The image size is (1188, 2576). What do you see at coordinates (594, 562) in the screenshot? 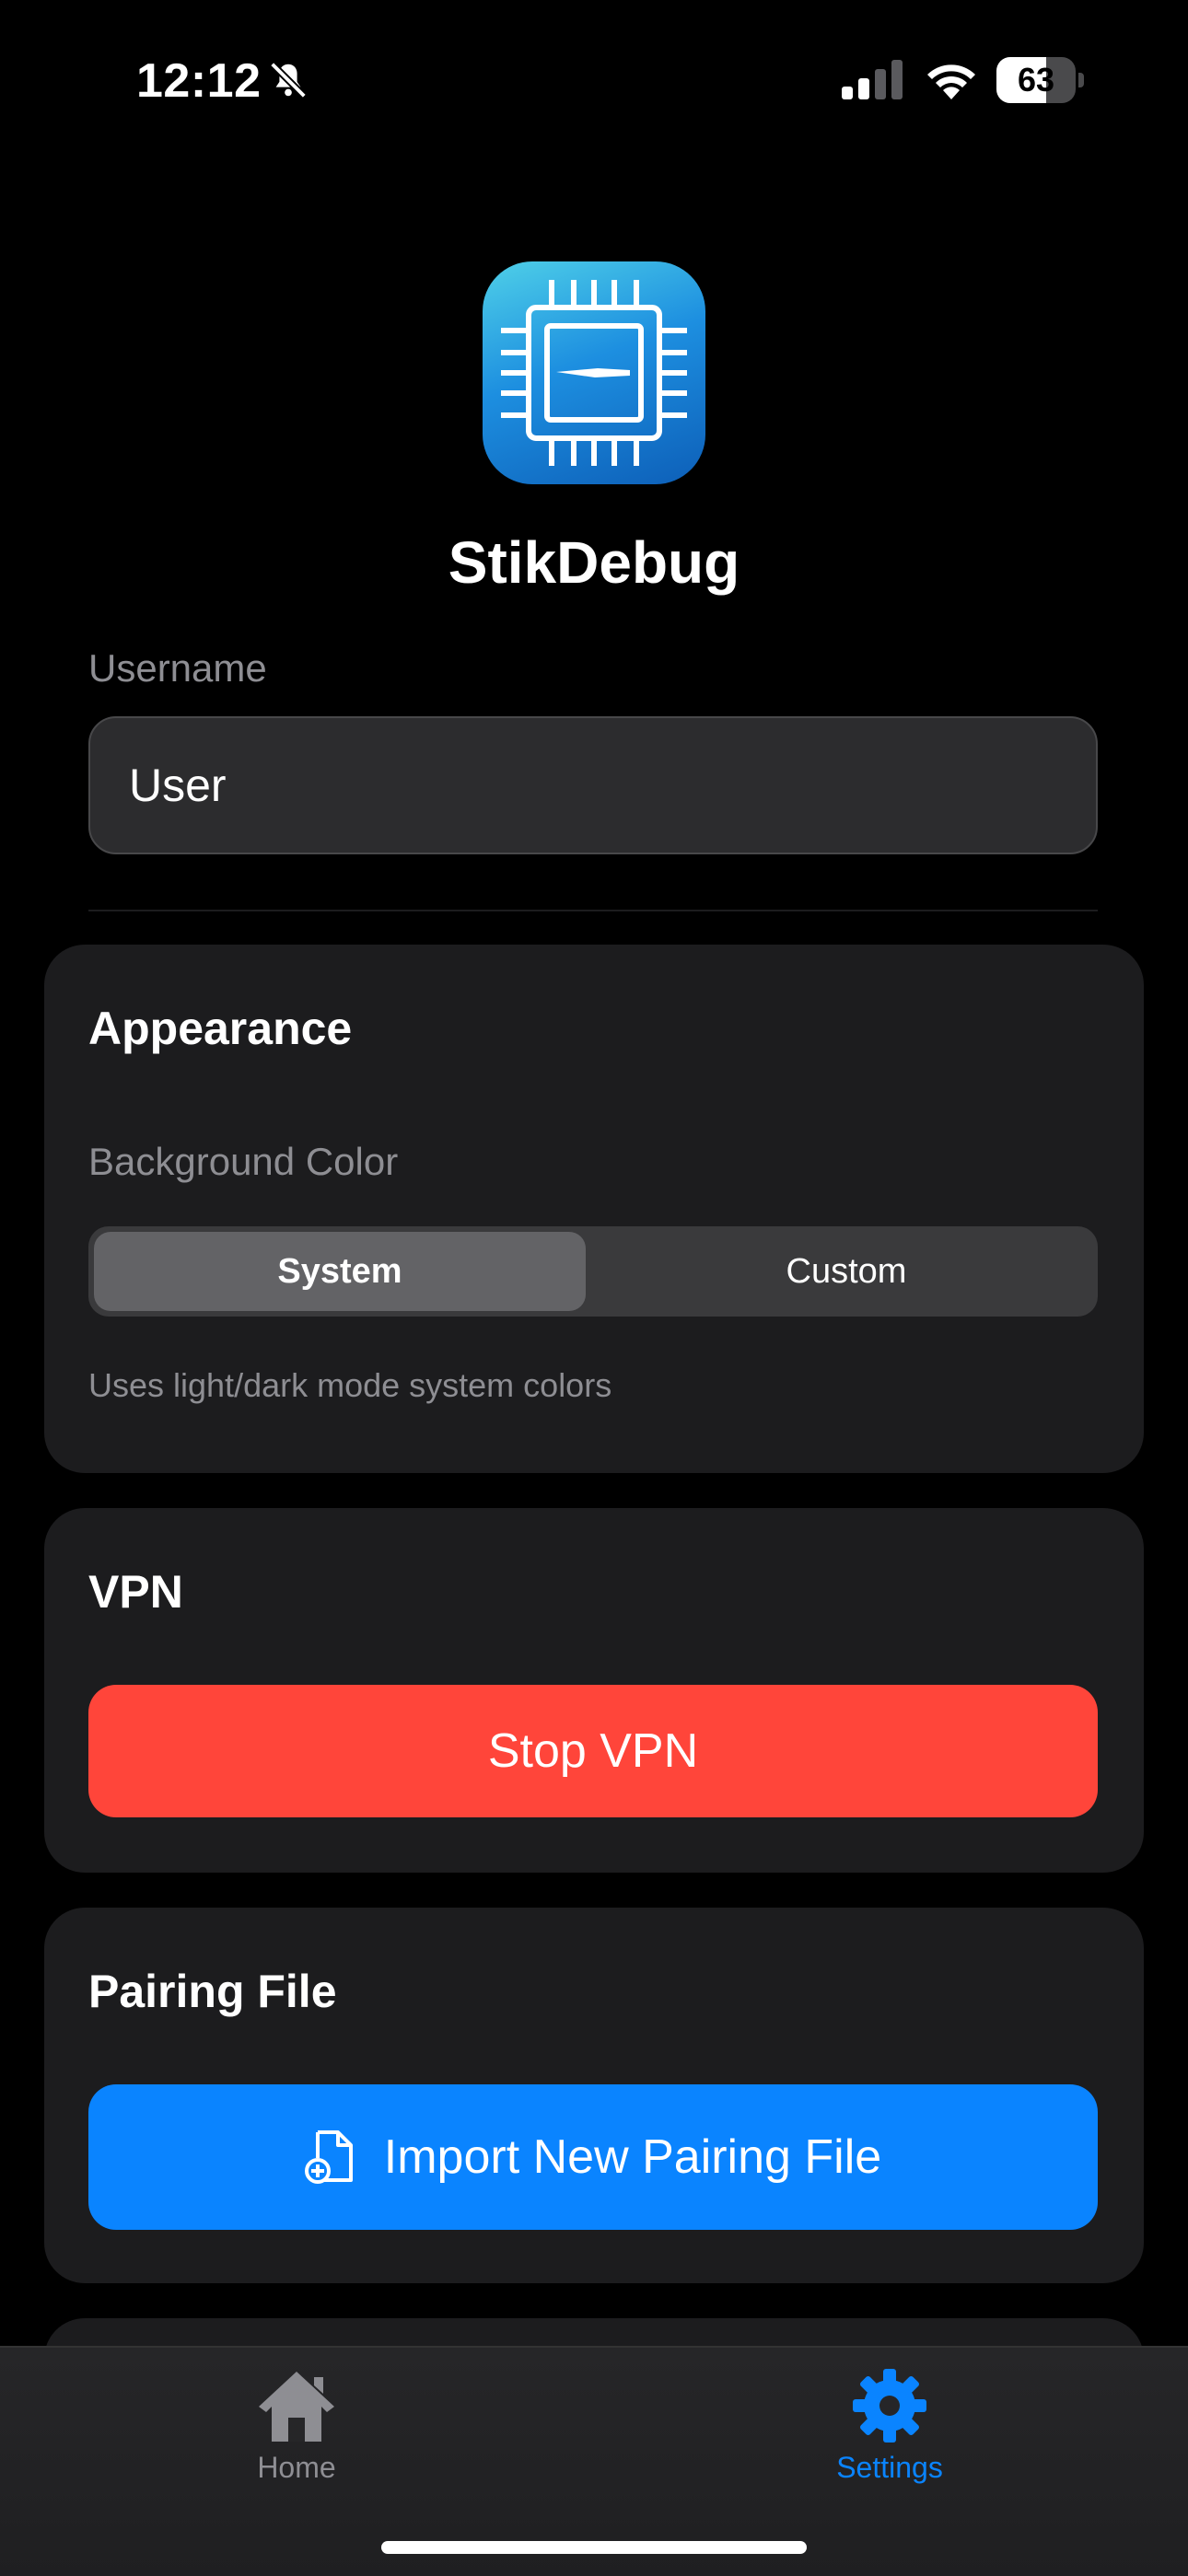
I see `app-title: StikDebug` at bounding box center [594, 562].